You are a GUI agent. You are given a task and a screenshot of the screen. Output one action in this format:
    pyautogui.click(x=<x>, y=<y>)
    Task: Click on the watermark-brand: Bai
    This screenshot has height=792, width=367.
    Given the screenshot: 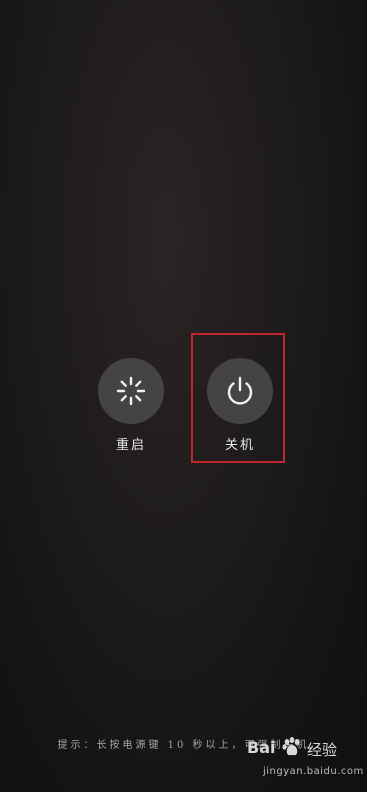 What is the action you would take?
    pyautogui.click(x=261, y=747)
    